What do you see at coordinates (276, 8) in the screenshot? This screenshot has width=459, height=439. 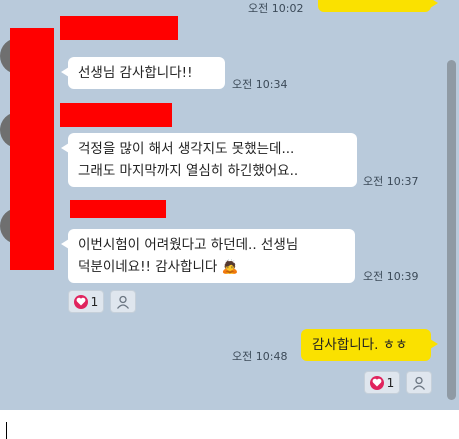 I see `message-time: 오전 10:02` at bounding box center [276, 8].